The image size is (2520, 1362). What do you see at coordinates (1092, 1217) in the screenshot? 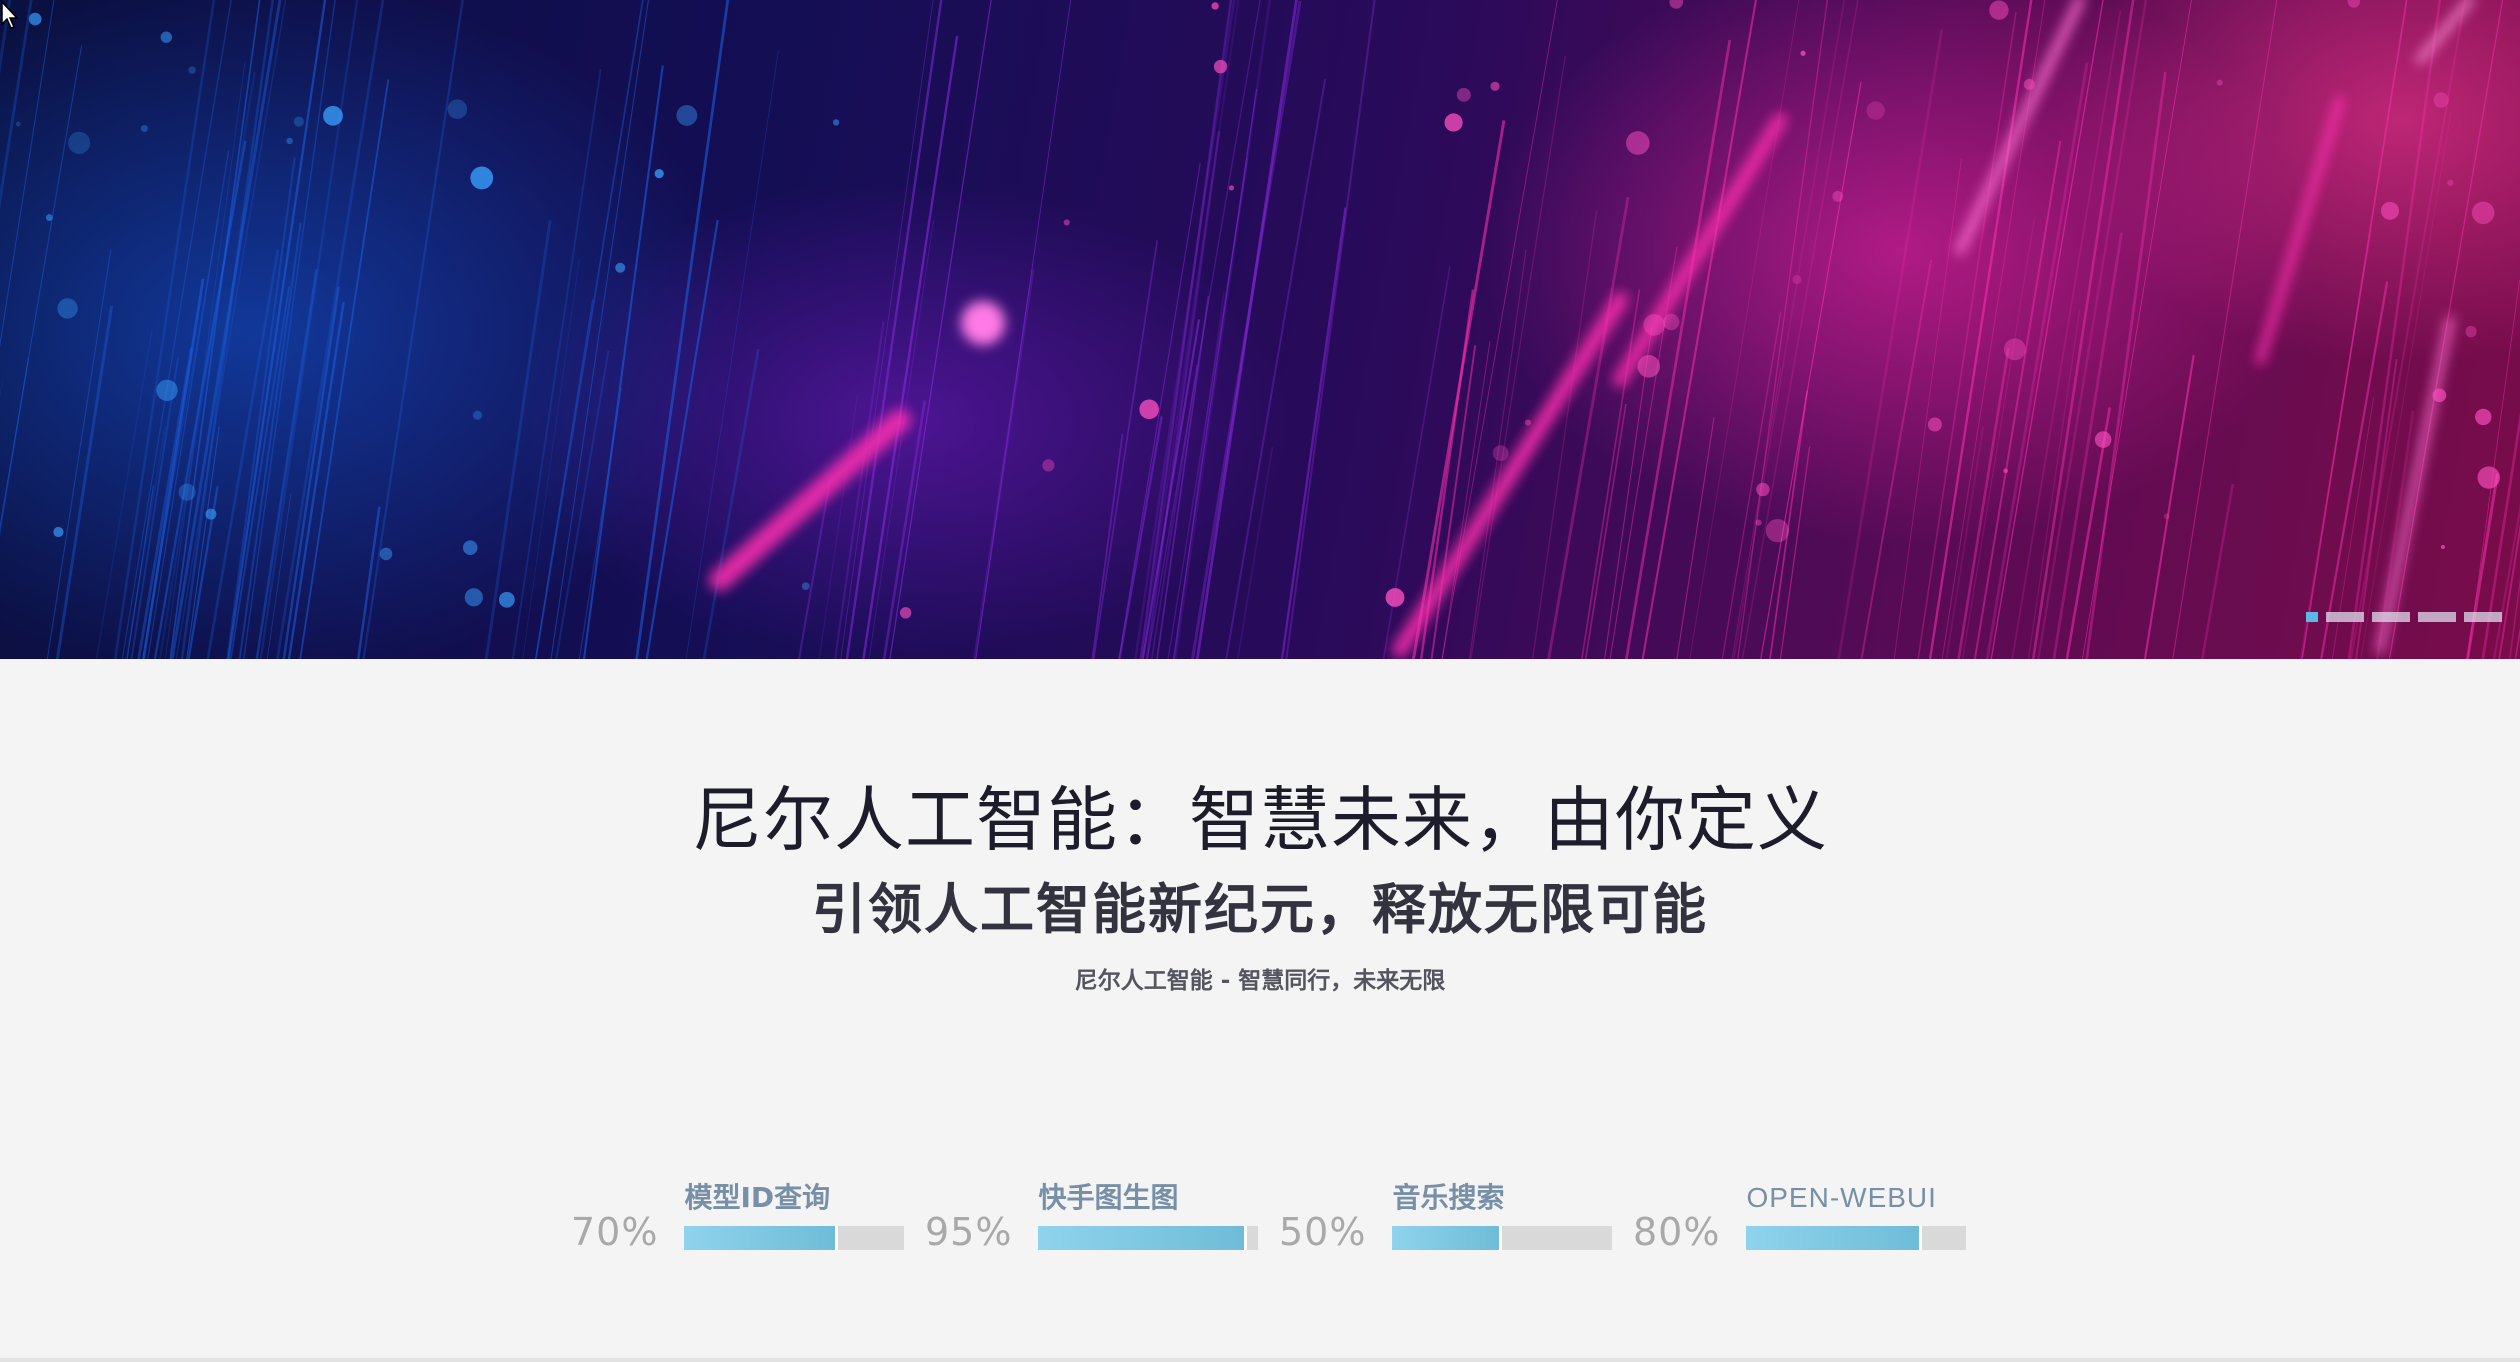
I see `skill-item-kuaishou-img2img: 95% 快手图生图` at bounding box center [1092, 1217].